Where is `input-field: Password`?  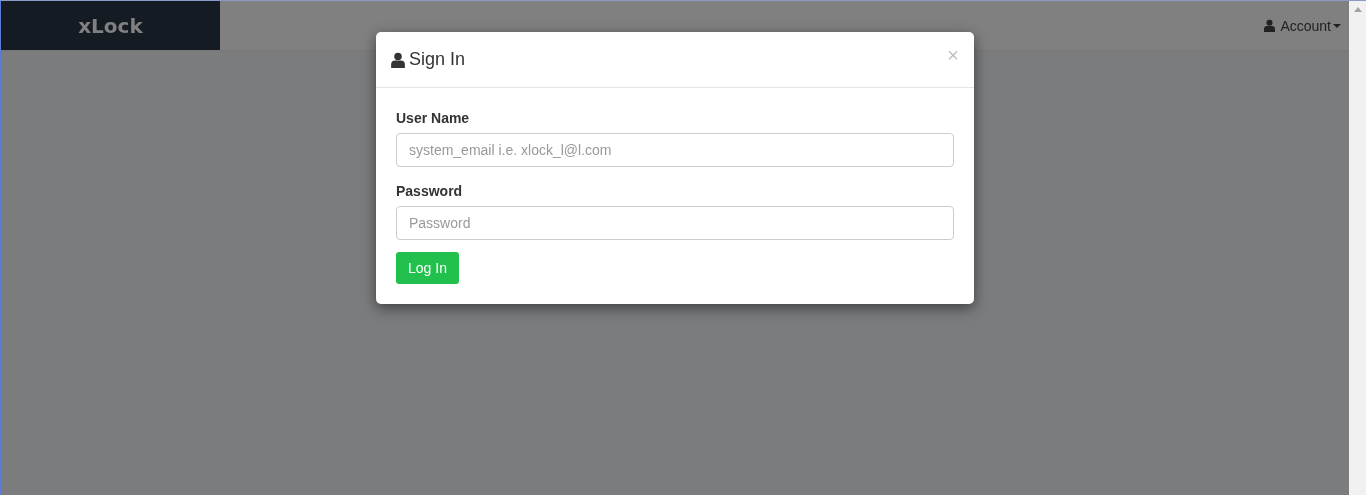
input-field: Password is located at coordinates (675, 223).